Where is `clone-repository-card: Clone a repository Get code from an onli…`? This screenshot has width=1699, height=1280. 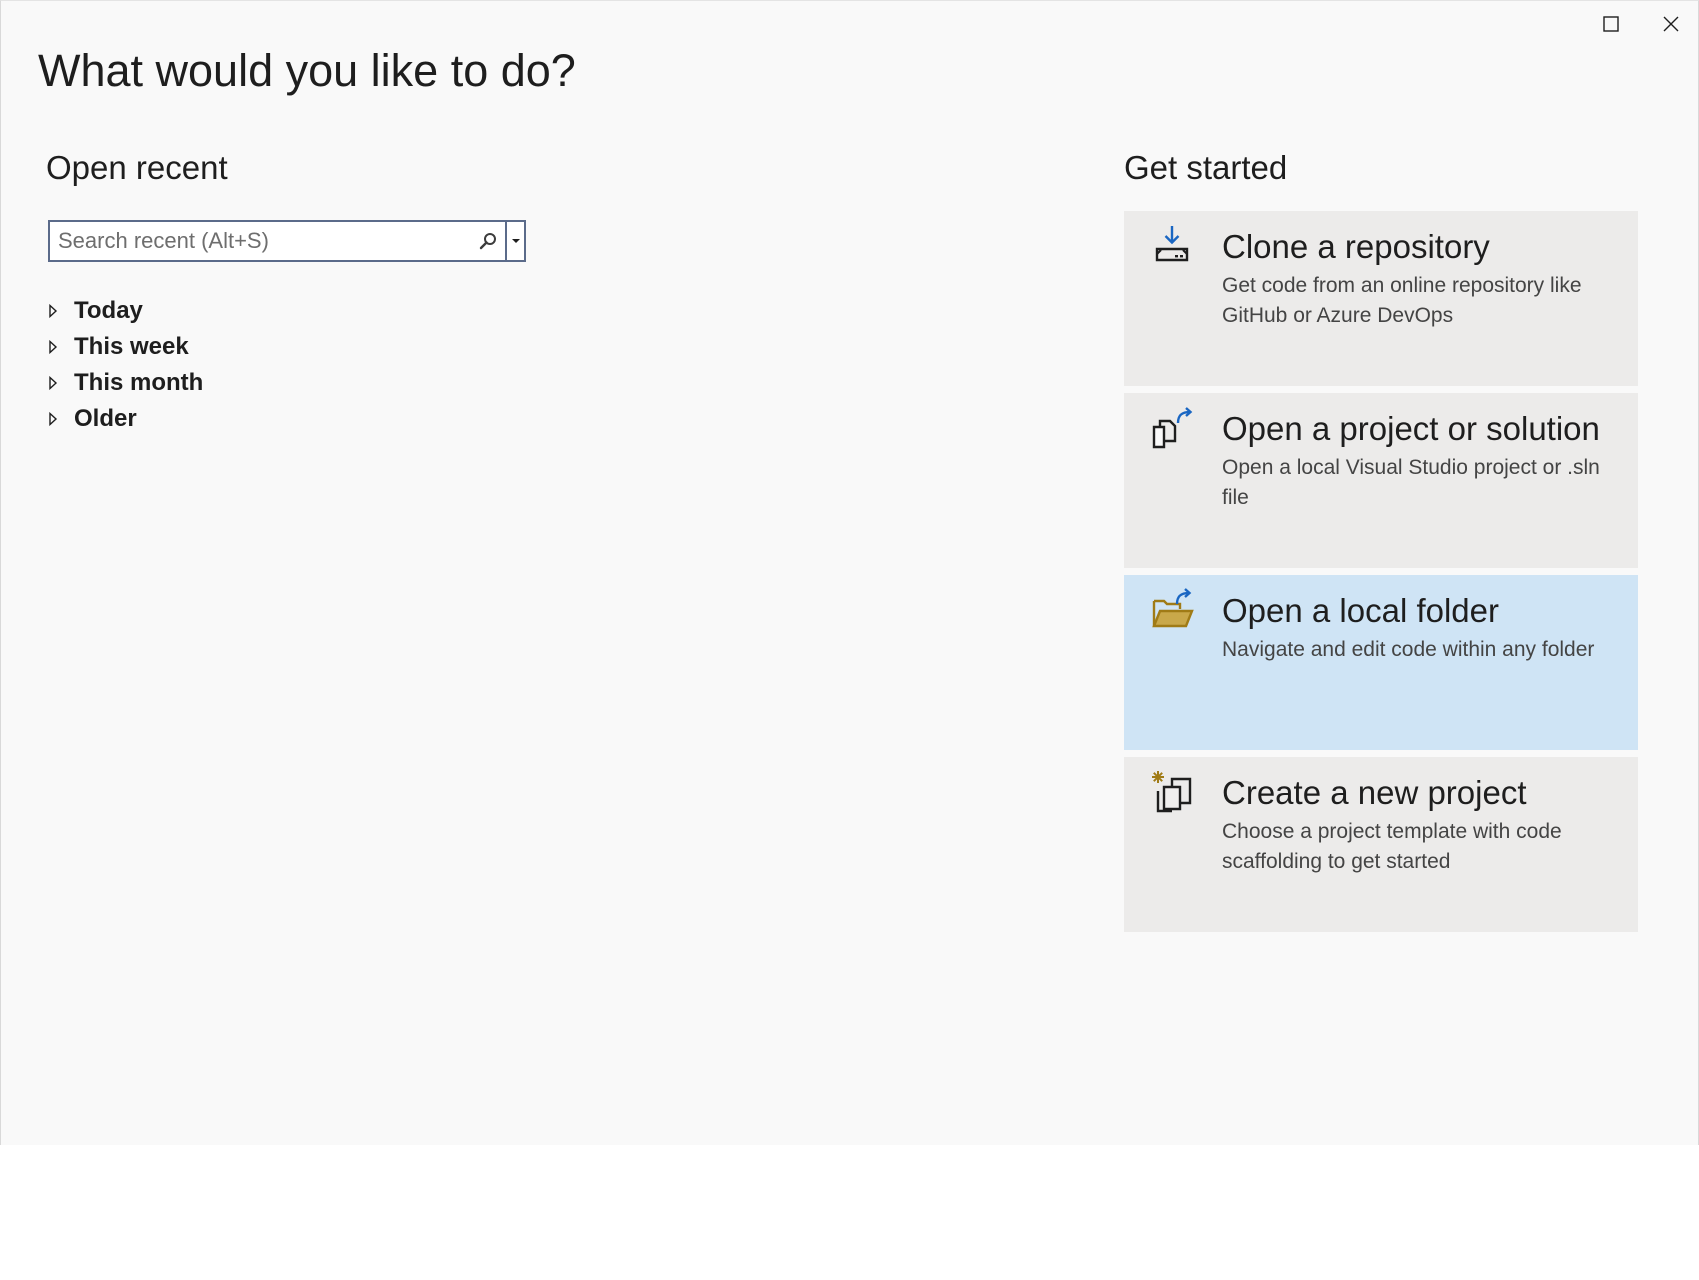 clone-repository-card: Clone a repository Get code from an onli… is located at coordinates (1381, 298).